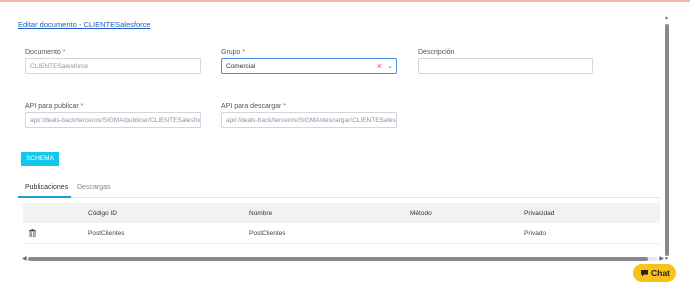 The height and width of the screenshot is (290, 690). What do you see at coordinates (338, 259) in the screenshot?
I see `scroll-thumb` at bounding box center [338, 259].